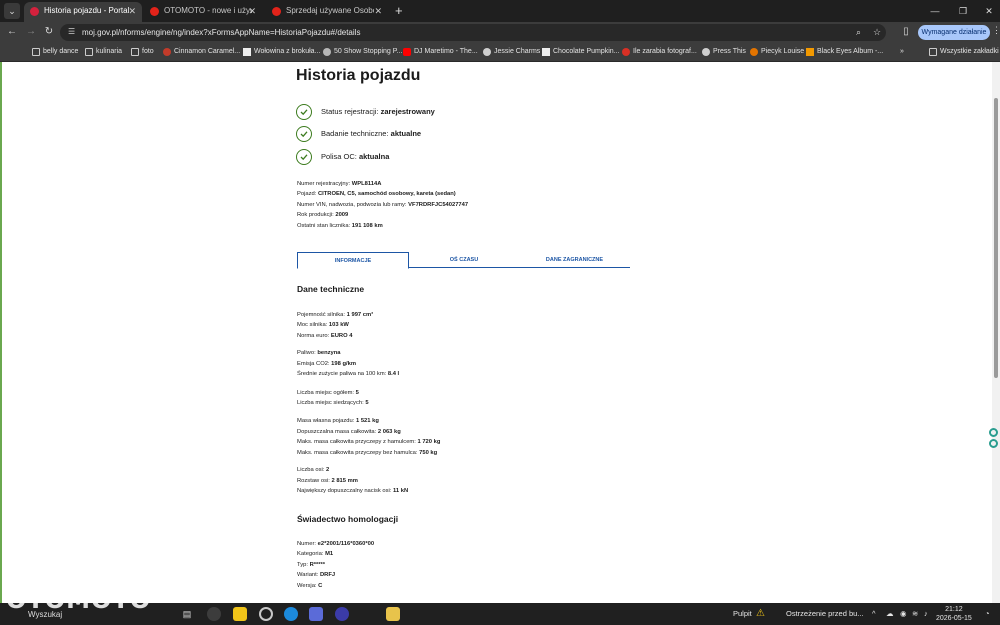 This screenshot has width=1000, height=625. What do you see at coordinates (71, 31) in the screenshot?
I see `site-info-icon: ☰` at bounding box center [71, 31].